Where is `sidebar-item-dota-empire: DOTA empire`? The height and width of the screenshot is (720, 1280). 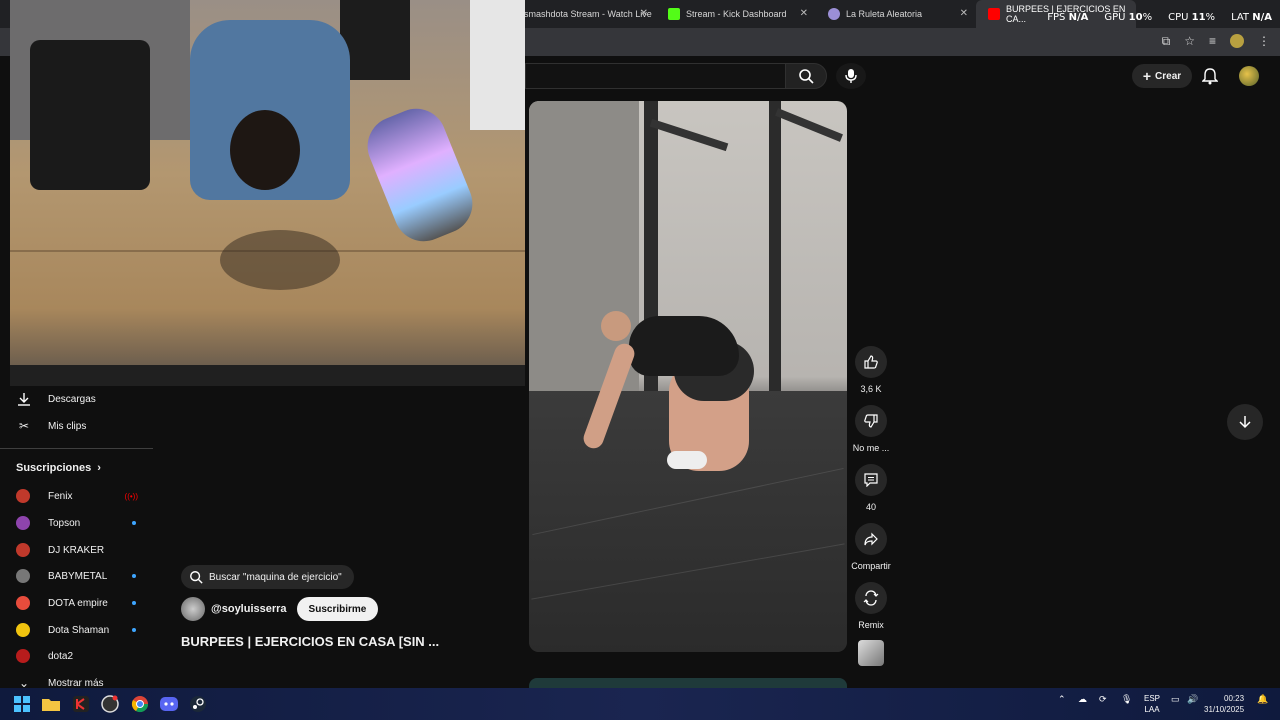 sidebar-item-dota-empire: DOTA empire is located at coordinates (76, 603).